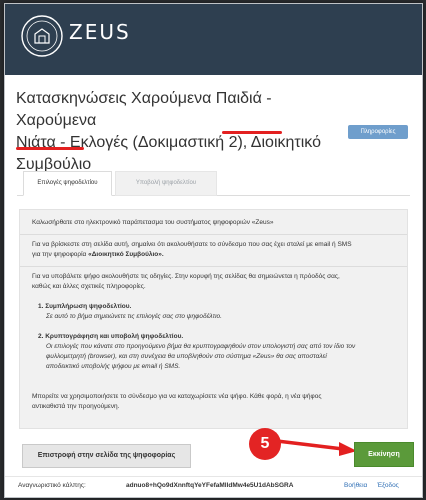 The image size is (426, 500). What do you see at coordinates (378, 132) in the screenshot?
I see `info-button: Πληροφορίες` at bounding box center [378, 132].